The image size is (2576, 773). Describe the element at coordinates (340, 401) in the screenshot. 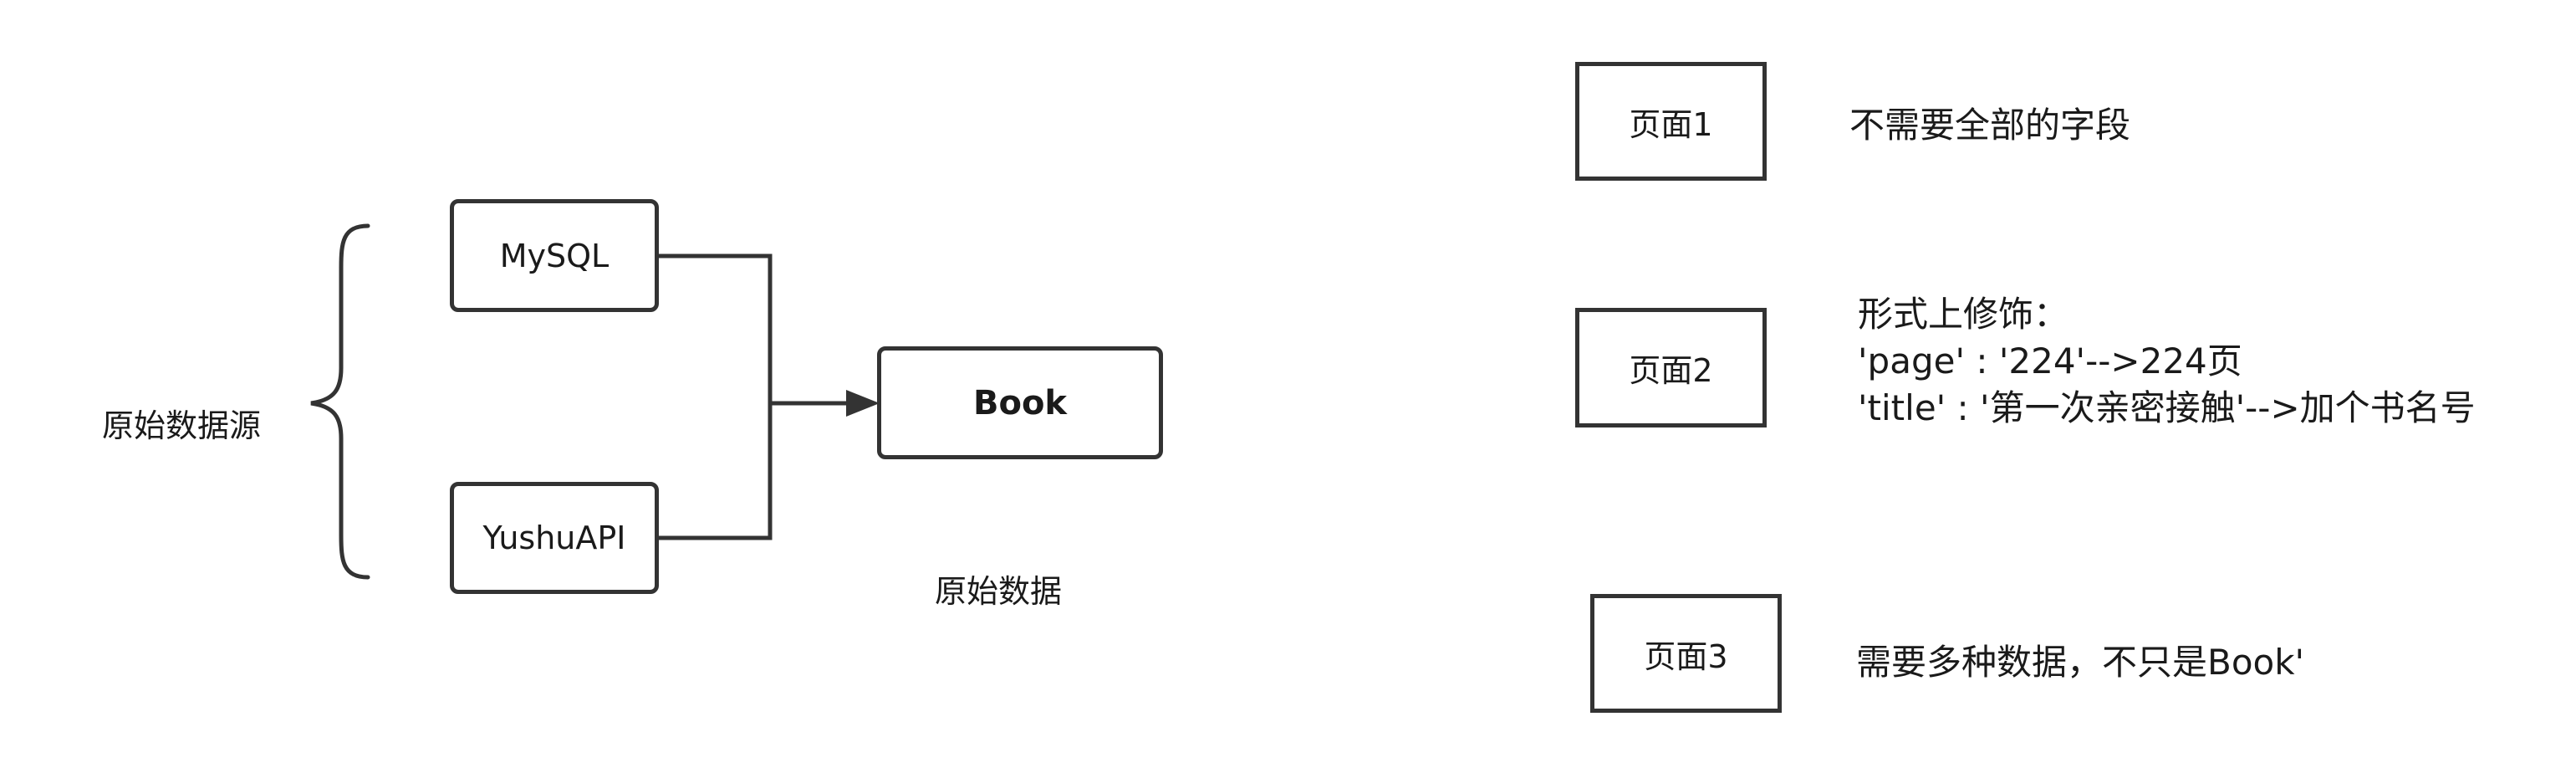

I see `curly-brace` at that location.